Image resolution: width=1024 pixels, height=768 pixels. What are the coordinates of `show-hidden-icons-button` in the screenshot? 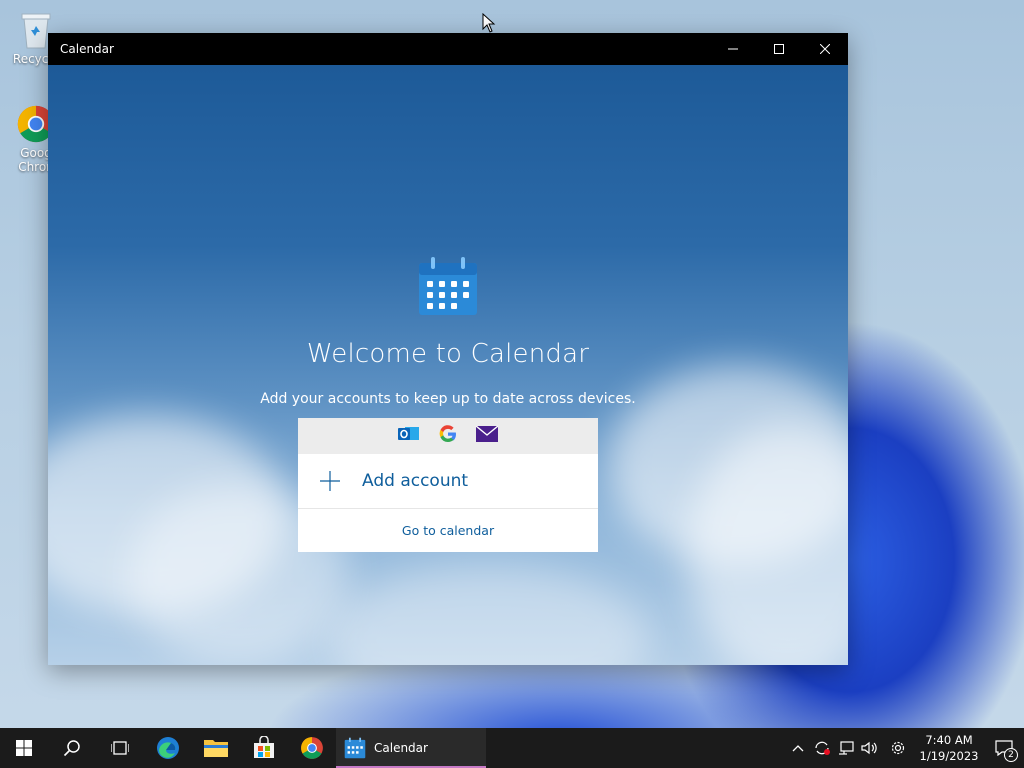 It's located at (798, 748).